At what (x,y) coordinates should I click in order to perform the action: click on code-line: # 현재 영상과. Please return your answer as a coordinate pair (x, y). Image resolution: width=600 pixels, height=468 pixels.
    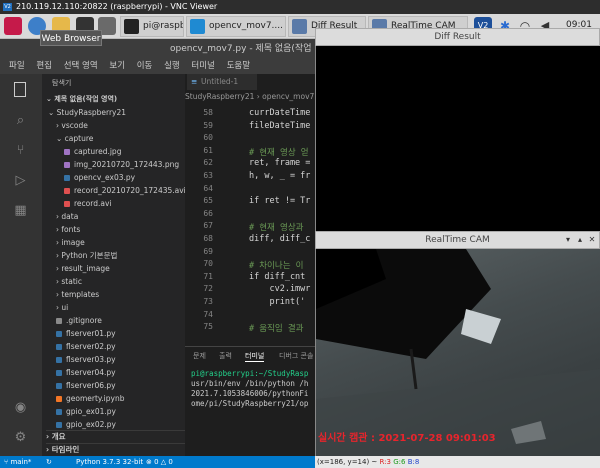
    Looking at the image, I should click on (282, 227).